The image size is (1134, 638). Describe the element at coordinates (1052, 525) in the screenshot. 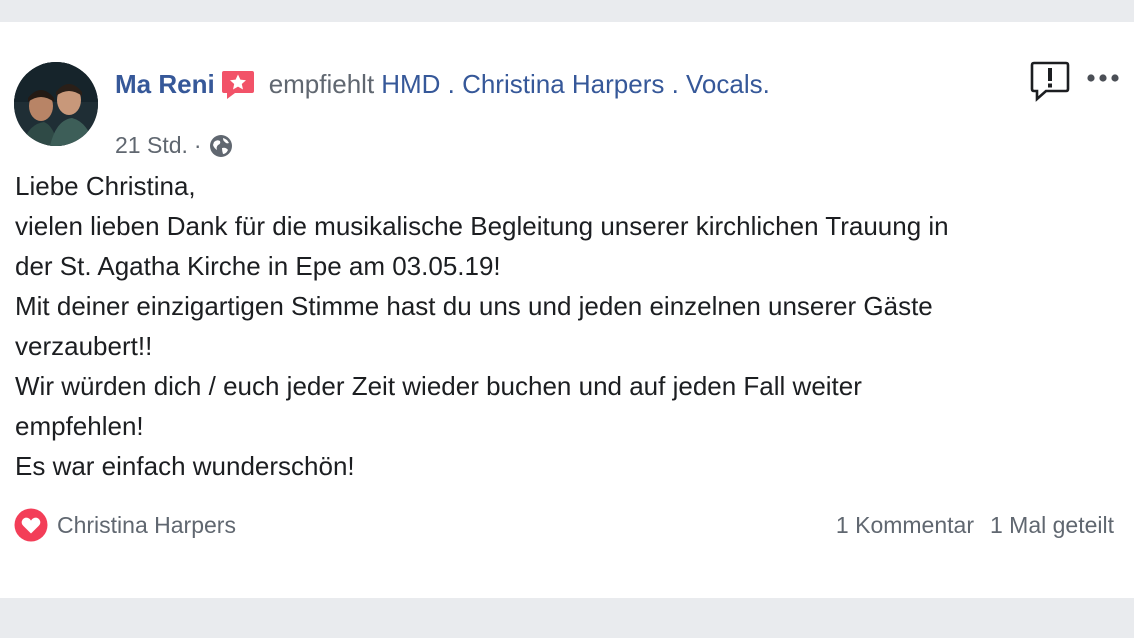

I see `shares-count: 1 Mal geteilt` at that location.